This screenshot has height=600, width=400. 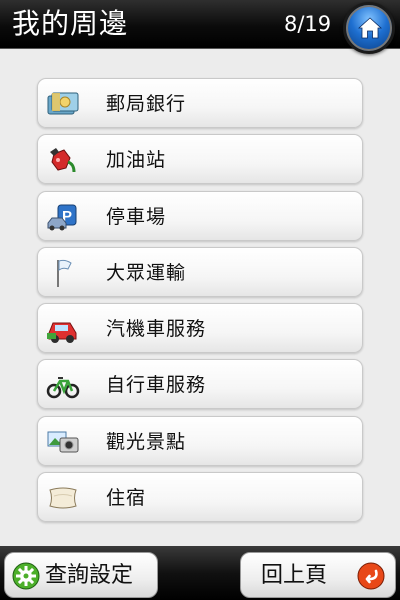 I want to click on list-item-tourist-spots: 觀光景點, so click(x=200, y=440).